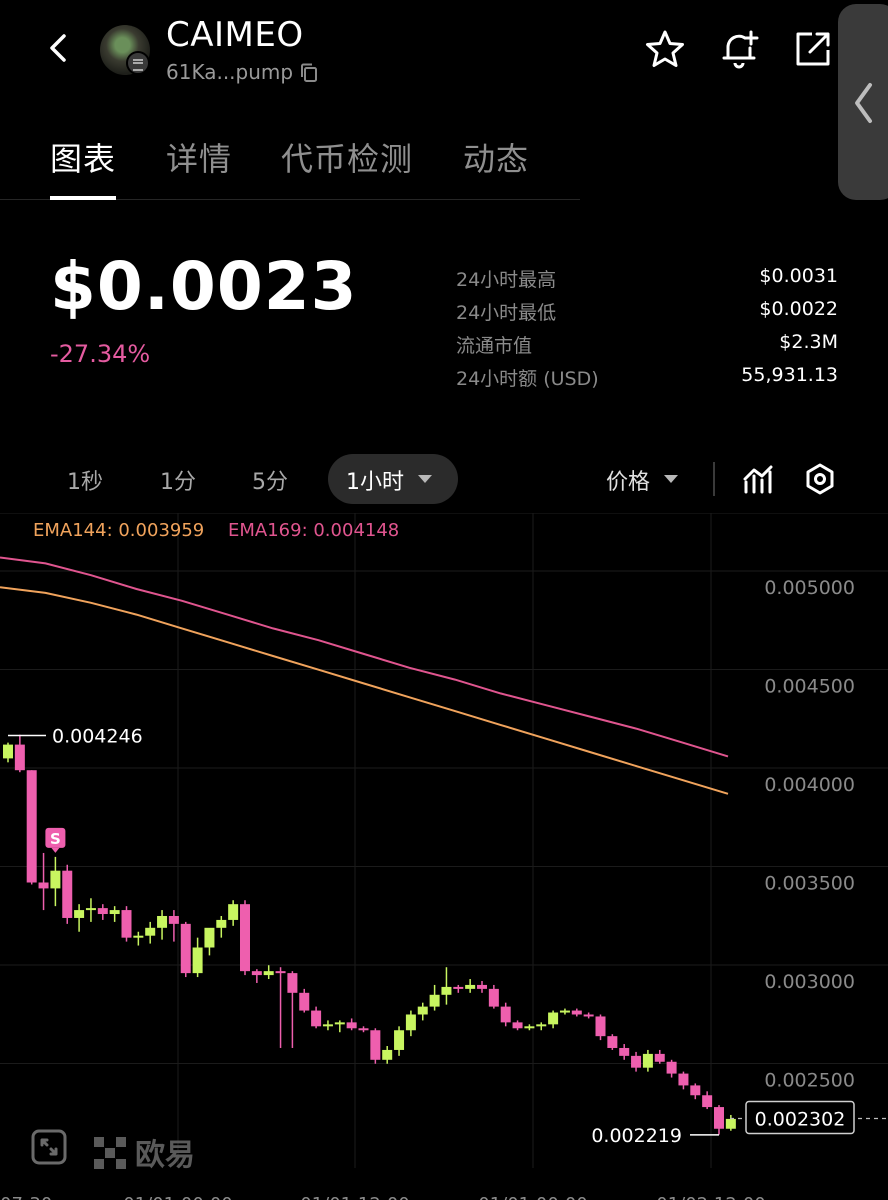 This screenshot has height=1200, width=888. I want to click on interval-1s: 1秒, so click(85, 480).